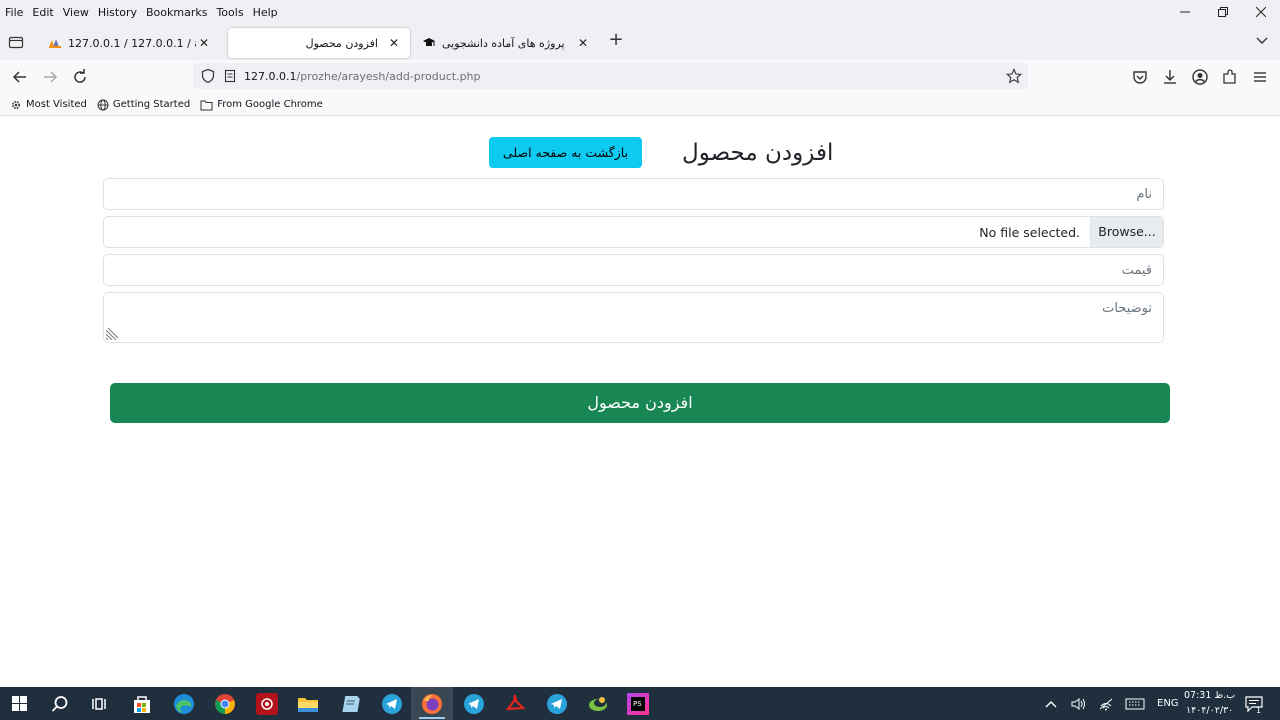  What do you see at coordinates (270, 104) in the screenshot?
I see `bookmark-label: From Google Chrome` at bounding box center [270, 104].